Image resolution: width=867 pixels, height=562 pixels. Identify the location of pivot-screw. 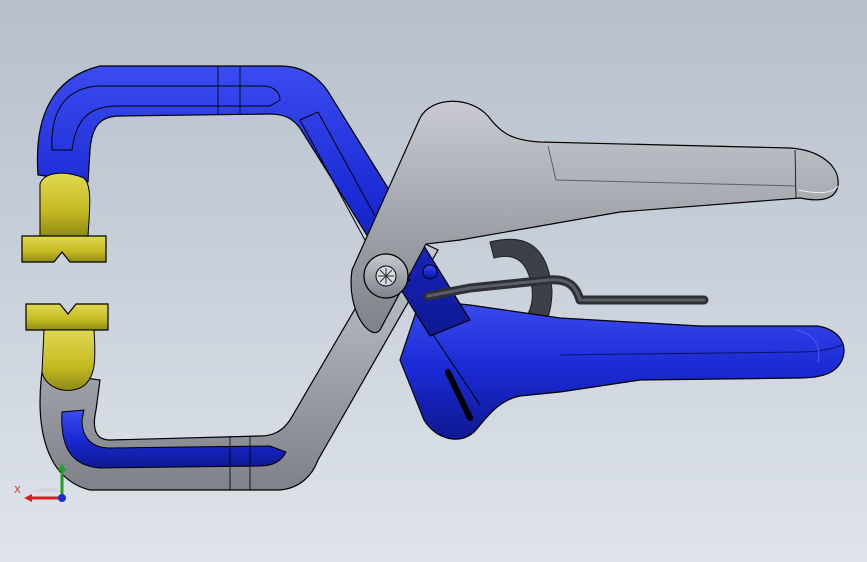
(386, 276).